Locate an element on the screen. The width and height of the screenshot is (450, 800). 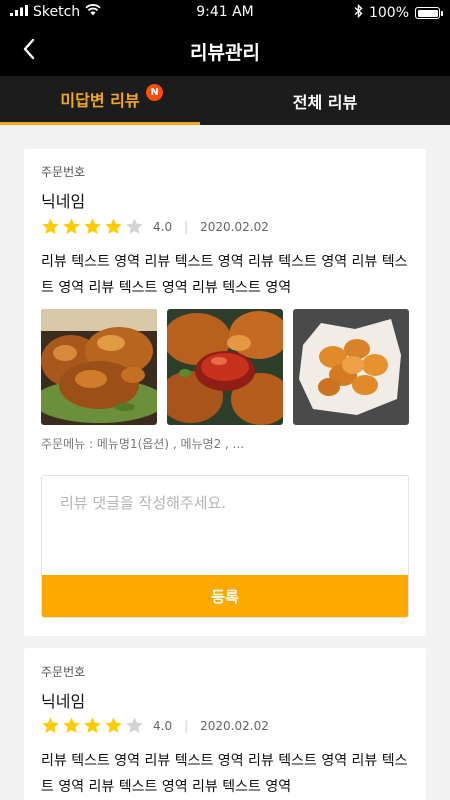
submit-comment-button: 등록 is located at coordinates (225, 596).